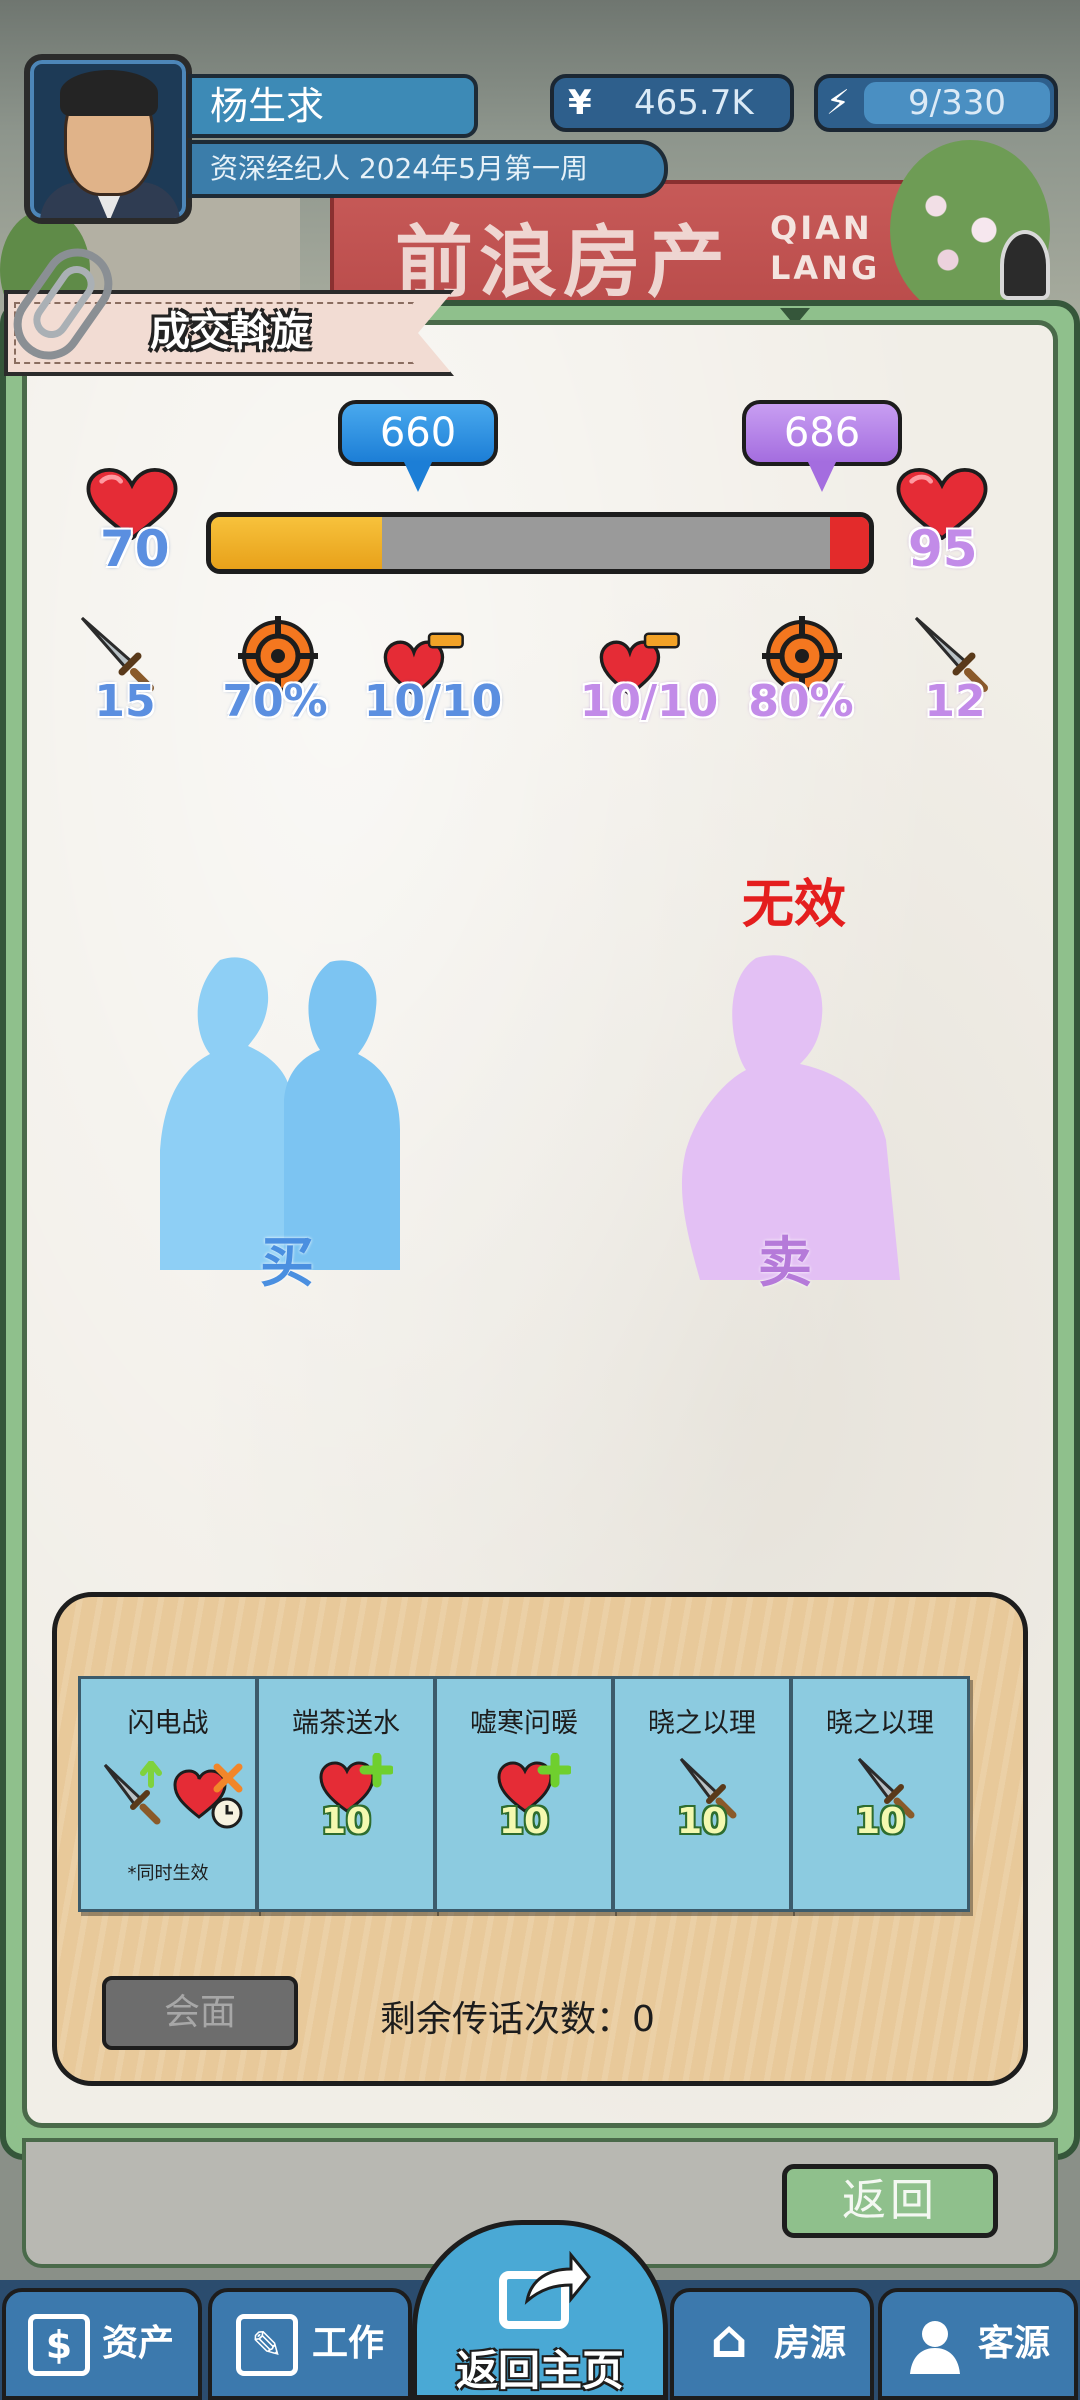 The height and width of the screenshot is (2400, 1080). I want to click on seller-progress-fill, so click(849, 543).